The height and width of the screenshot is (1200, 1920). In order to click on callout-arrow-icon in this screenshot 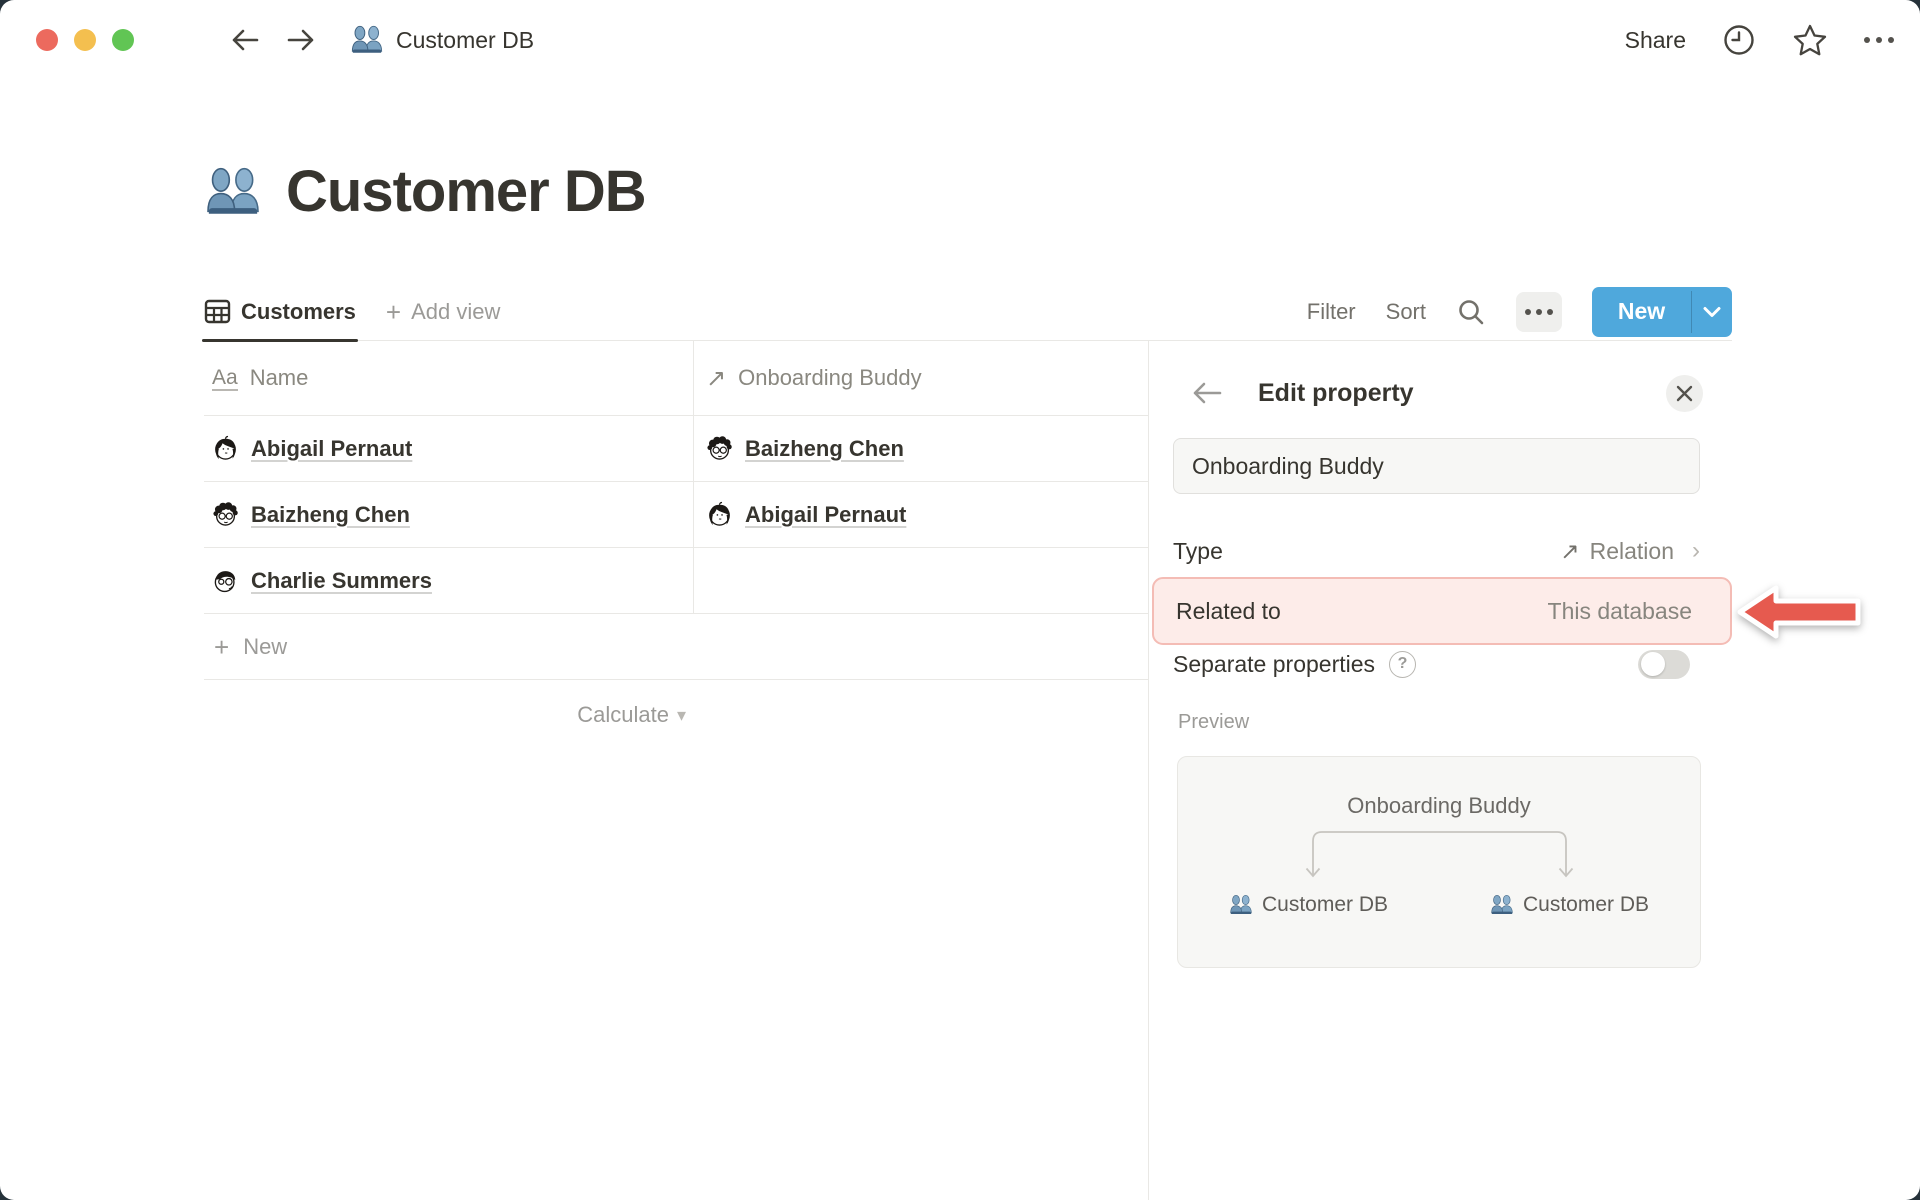, I will do `click(1799, 612)`.